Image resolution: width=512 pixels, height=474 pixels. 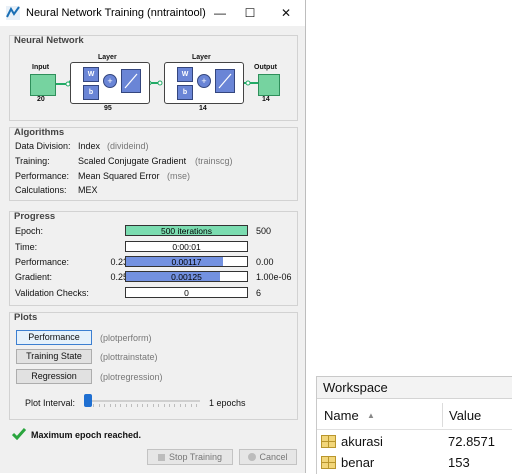 What do you see at coordinates (203, 108) in the screenshot?
I see `layer2-size: 14` at bounding box center [203, 108].